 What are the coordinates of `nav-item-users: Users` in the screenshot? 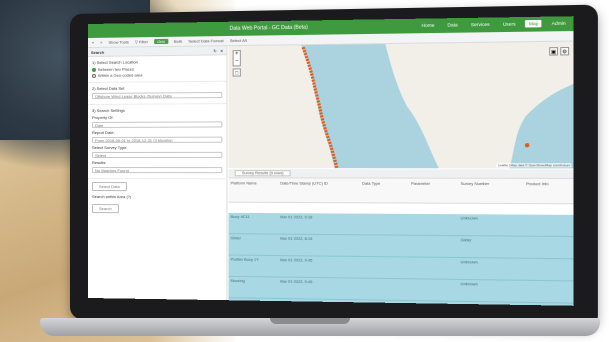 It's located at (508, 24).